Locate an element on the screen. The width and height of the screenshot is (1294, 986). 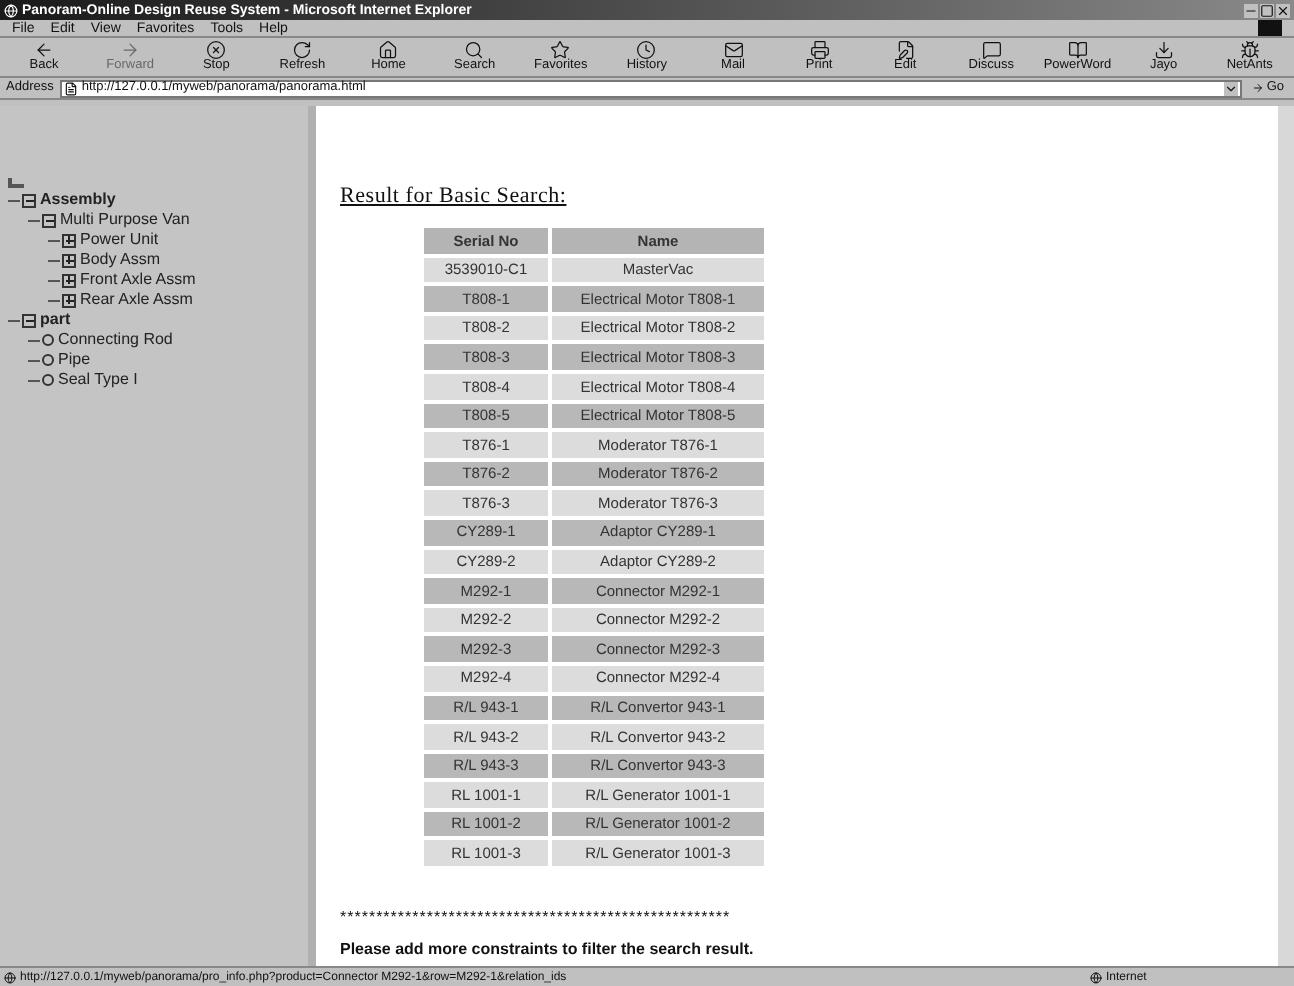
maximize-icon is located at coordinates (1267, 10).